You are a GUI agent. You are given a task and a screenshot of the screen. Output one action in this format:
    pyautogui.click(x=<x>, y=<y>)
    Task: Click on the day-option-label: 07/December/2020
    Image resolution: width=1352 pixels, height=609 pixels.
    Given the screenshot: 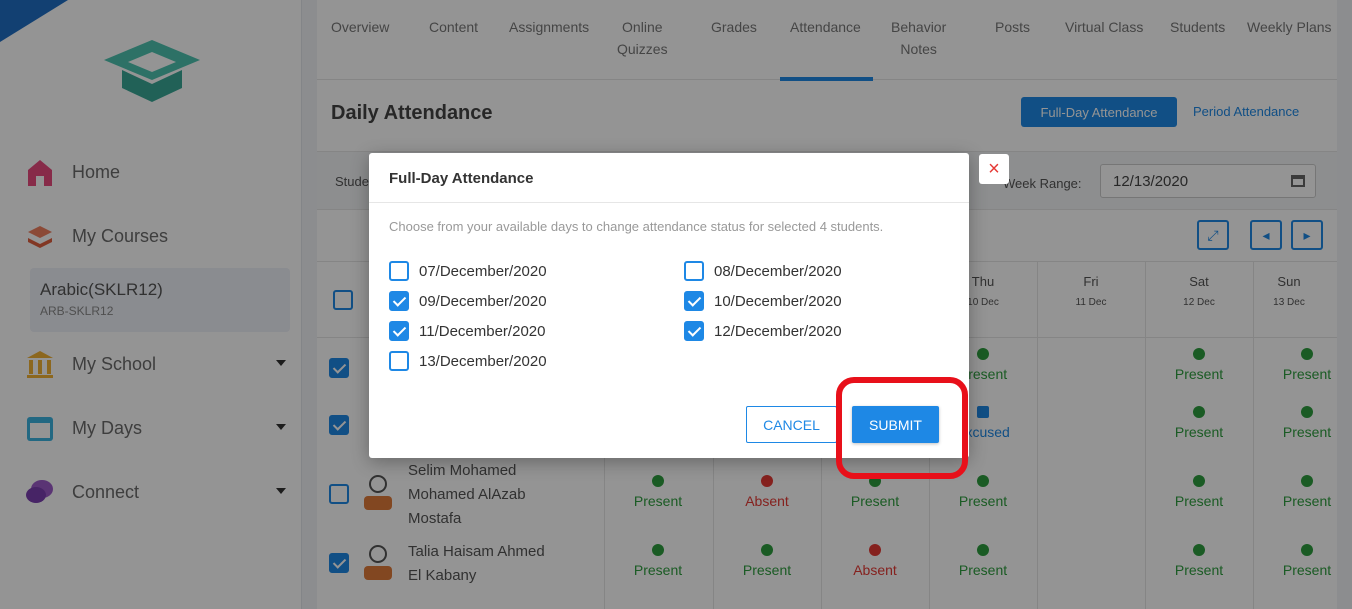 What is the action you would take?
    pyautogui.click(x=483, y=271)
    